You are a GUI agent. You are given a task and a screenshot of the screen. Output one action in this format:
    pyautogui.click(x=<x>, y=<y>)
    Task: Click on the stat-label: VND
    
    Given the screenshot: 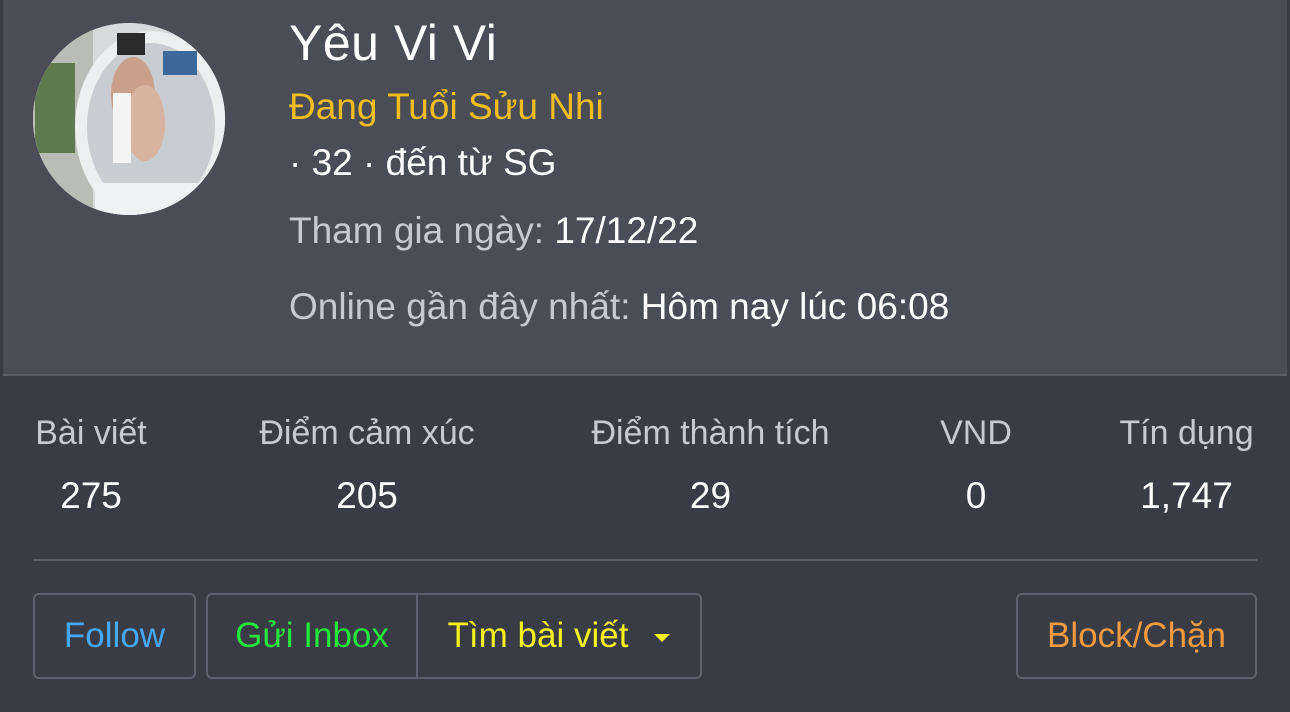 What is the action you would take?
    pyautogui.click(x=976, y=433)
    